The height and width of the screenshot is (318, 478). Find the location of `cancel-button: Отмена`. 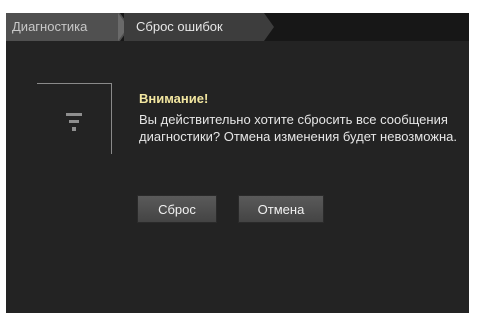

cancel-button: Отмена is located at coordinates (281, 209).